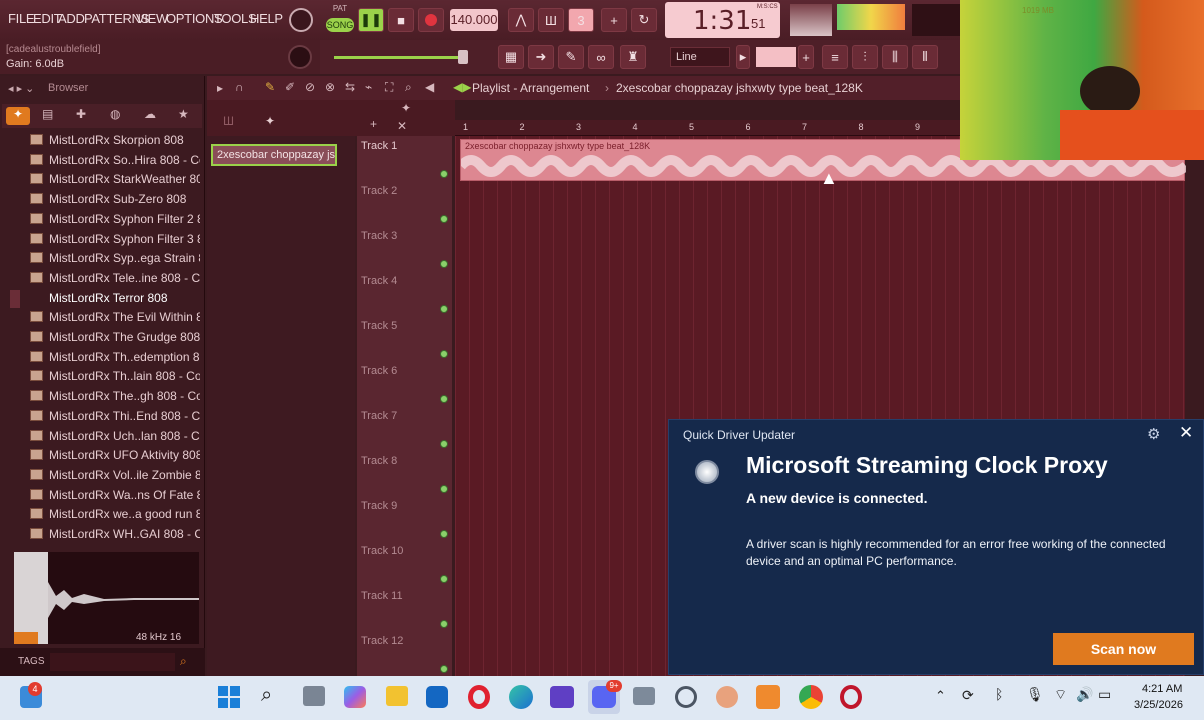 The width and height of the screenshot is (1204, 720). Describe the element at coordinates (340, 10) in the screenshot. I see `pat-toggle: PAT` at that location.